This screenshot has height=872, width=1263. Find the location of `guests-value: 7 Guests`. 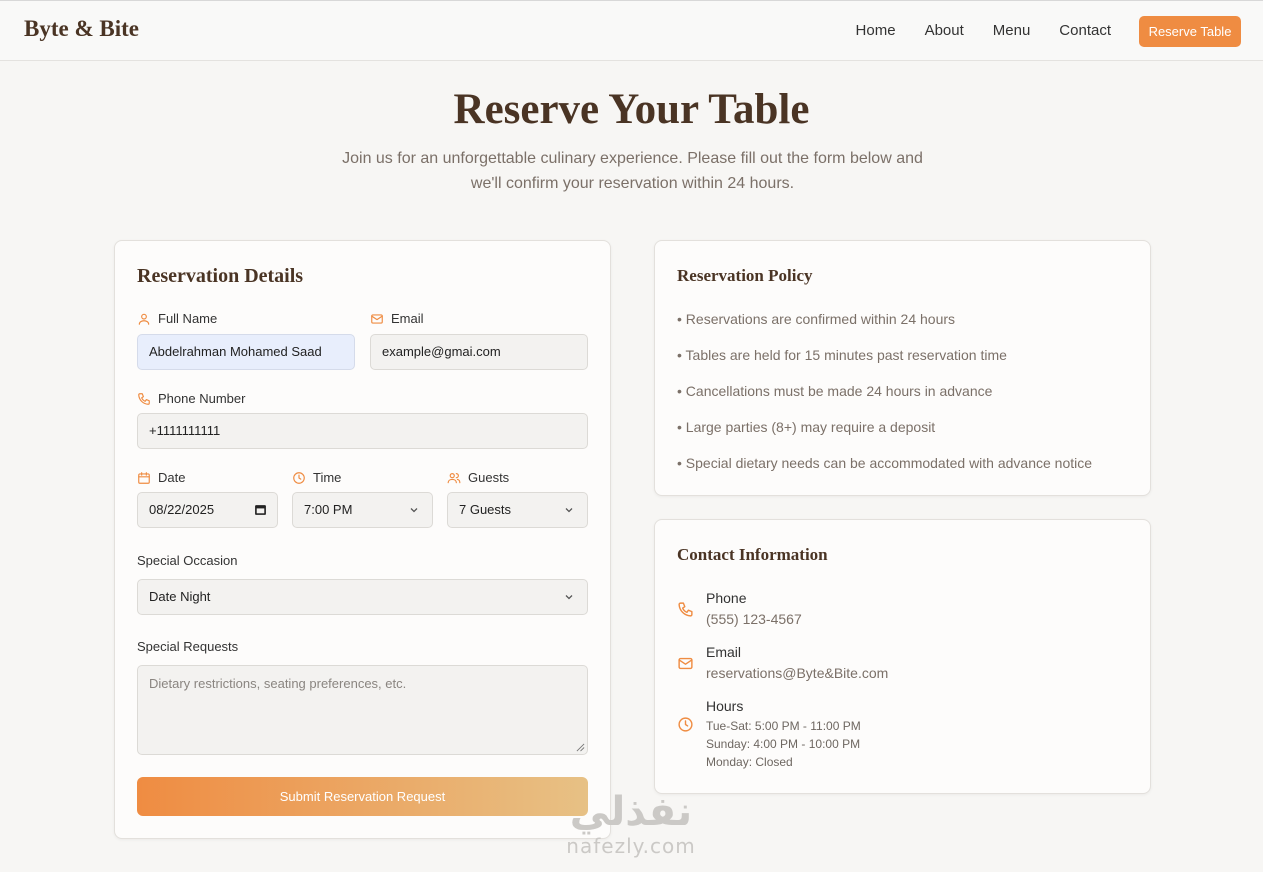

guests-value: 7 Guests is located at coordinates (485, 509).